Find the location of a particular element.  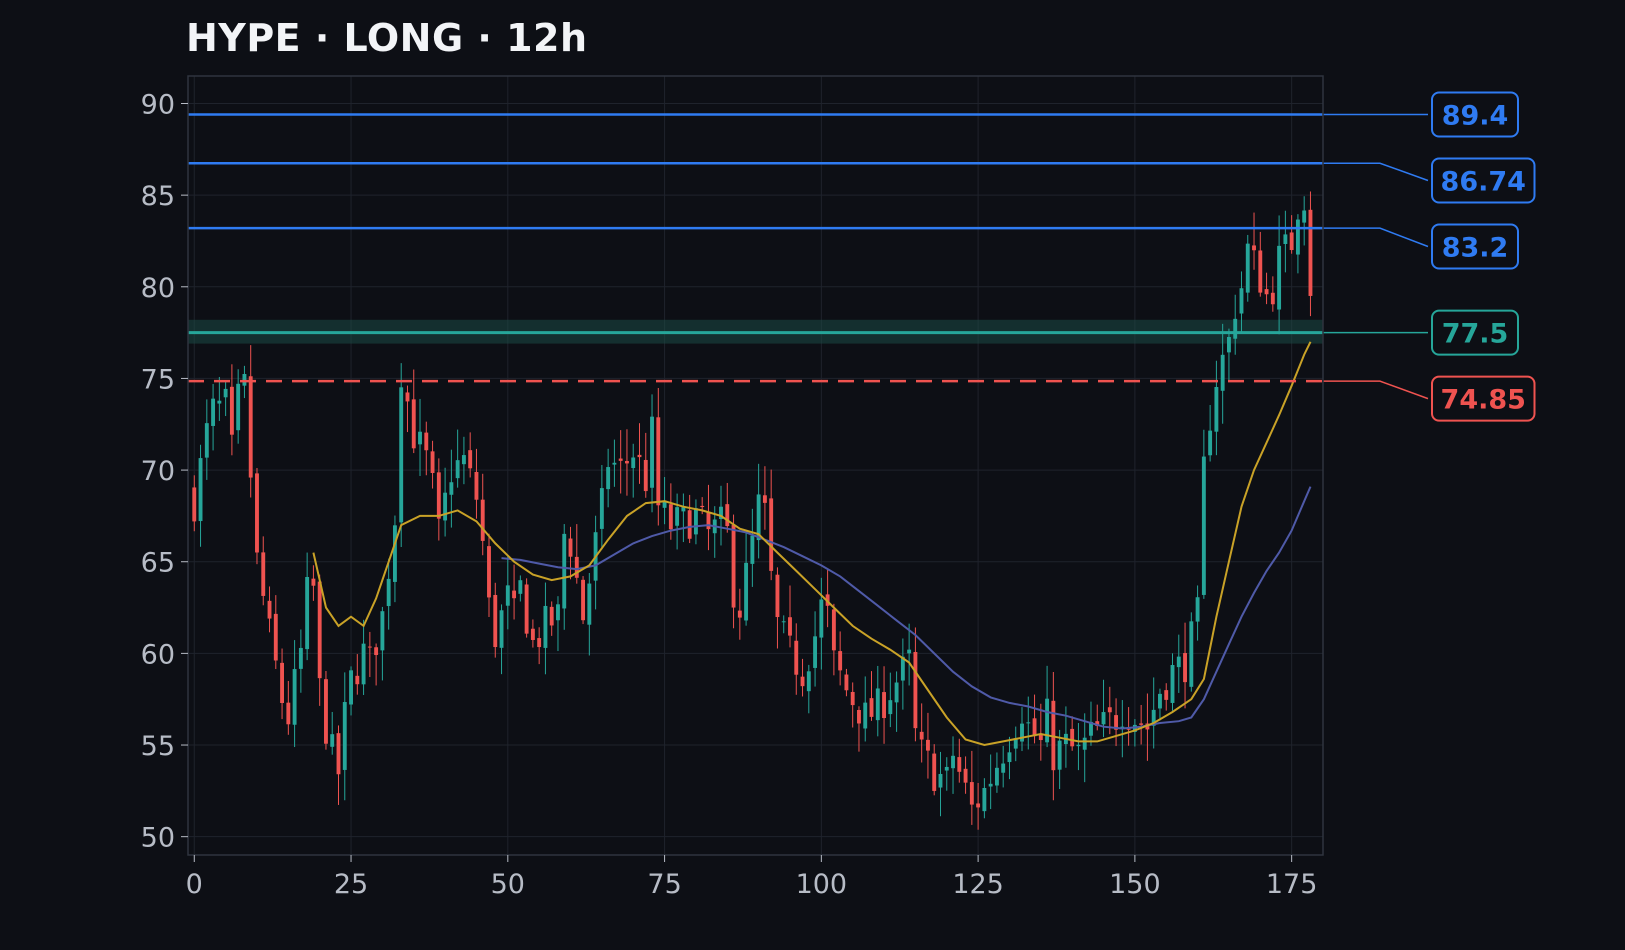

x-axis: 0 25 50 75 100 125 150 175 is located at coordinates (751, 877).